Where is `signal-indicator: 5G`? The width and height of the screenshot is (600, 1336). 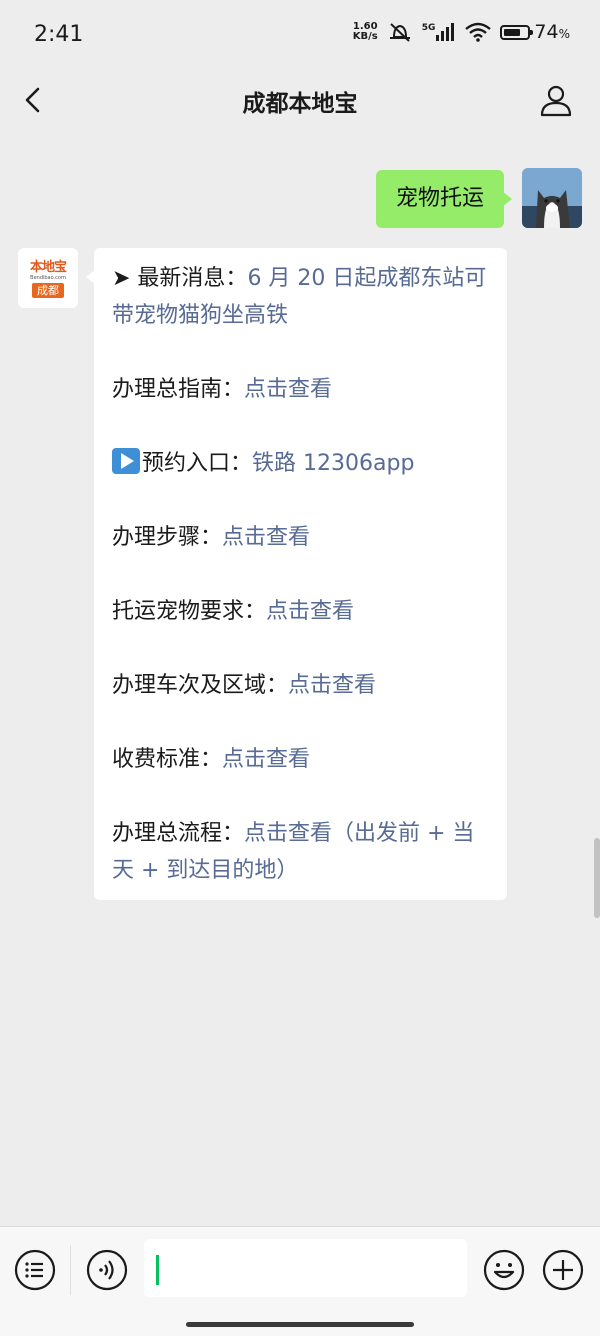 signal-indicator: 5G is located at coordinates (439, 32).